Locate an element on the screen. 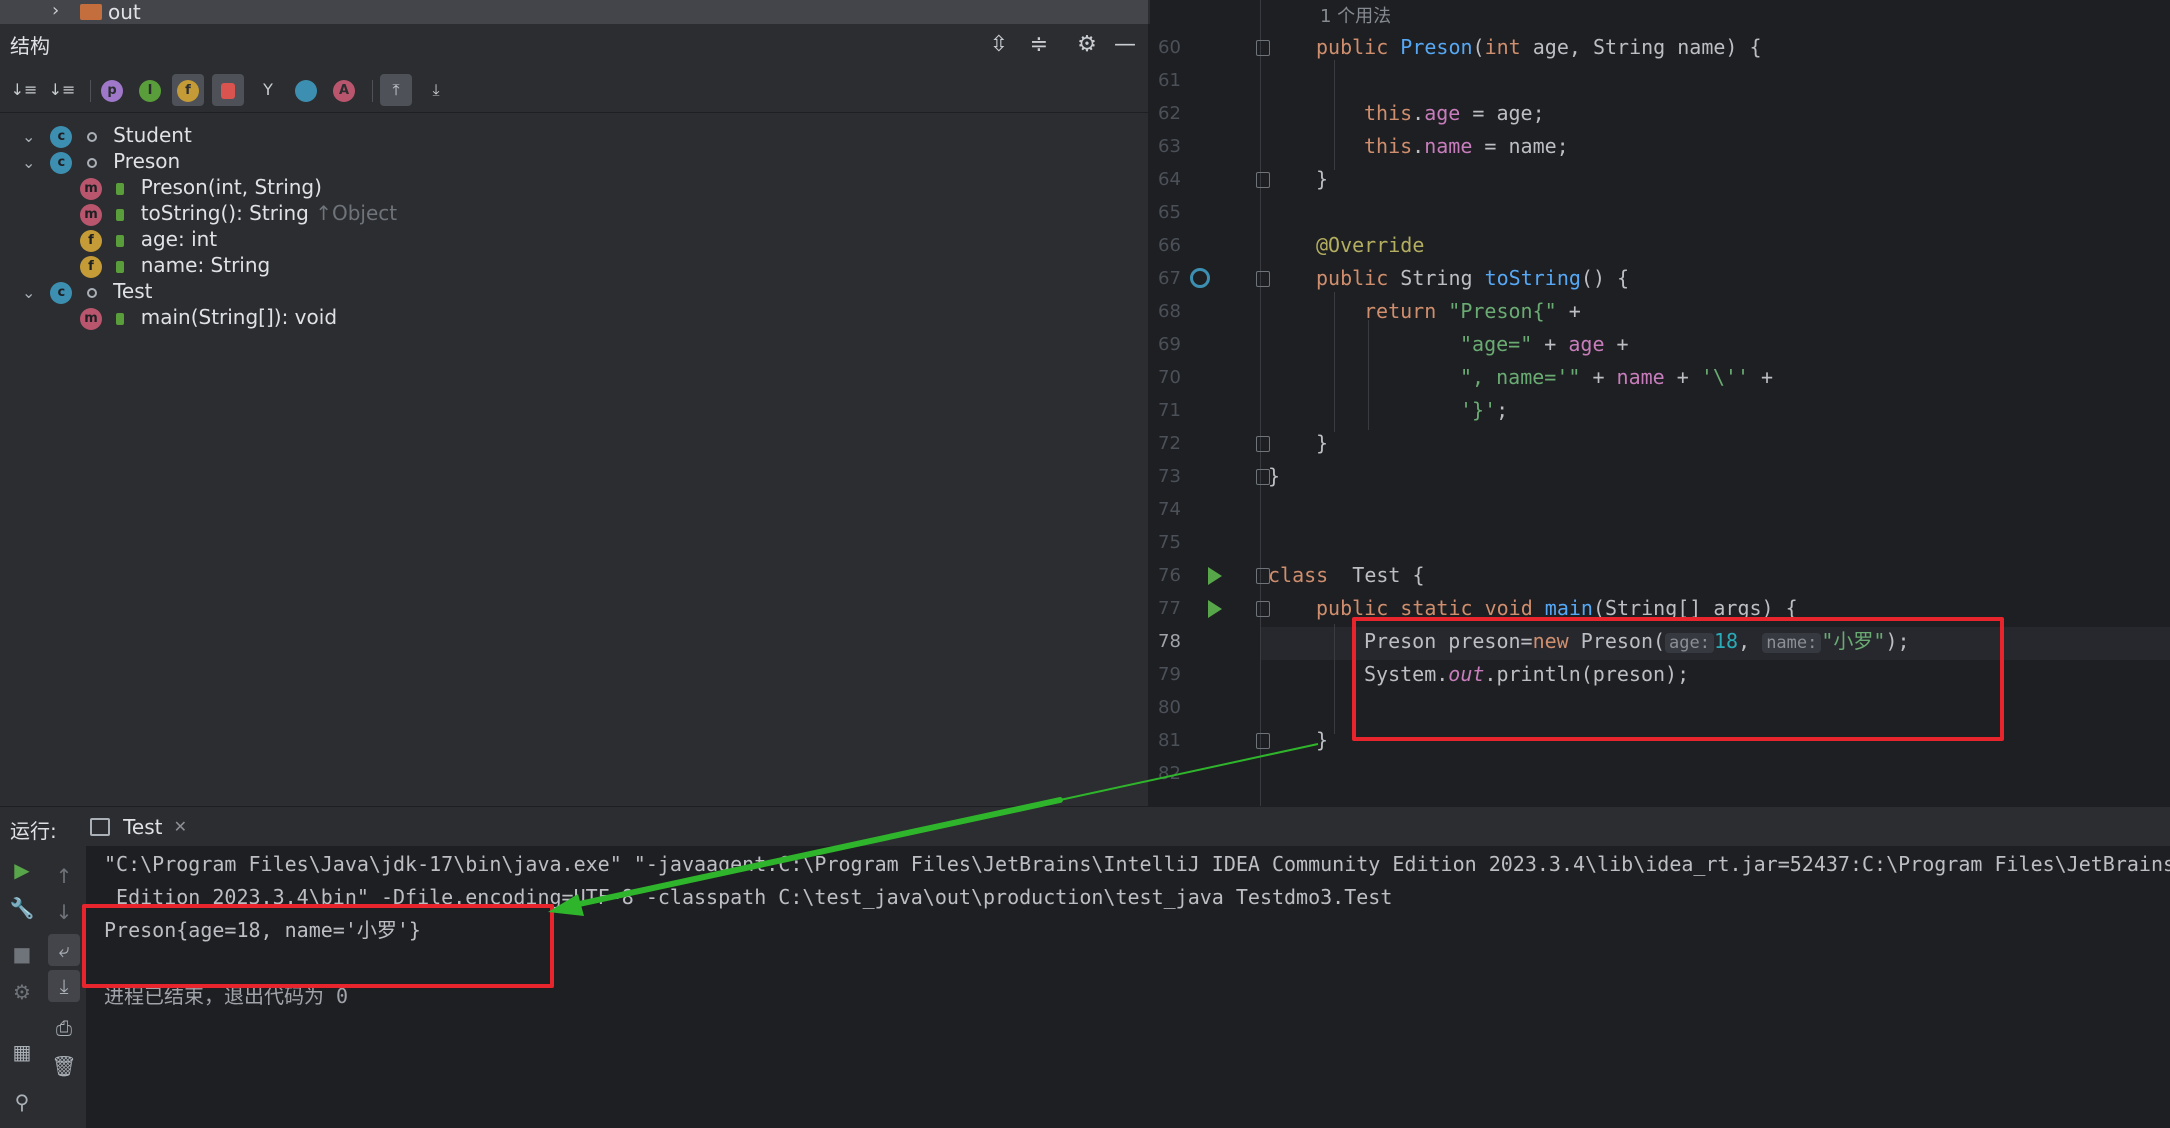 The height and width of the screenshot is (1128, 2170). annotation-box-code is located at coordinates (1678, 679).